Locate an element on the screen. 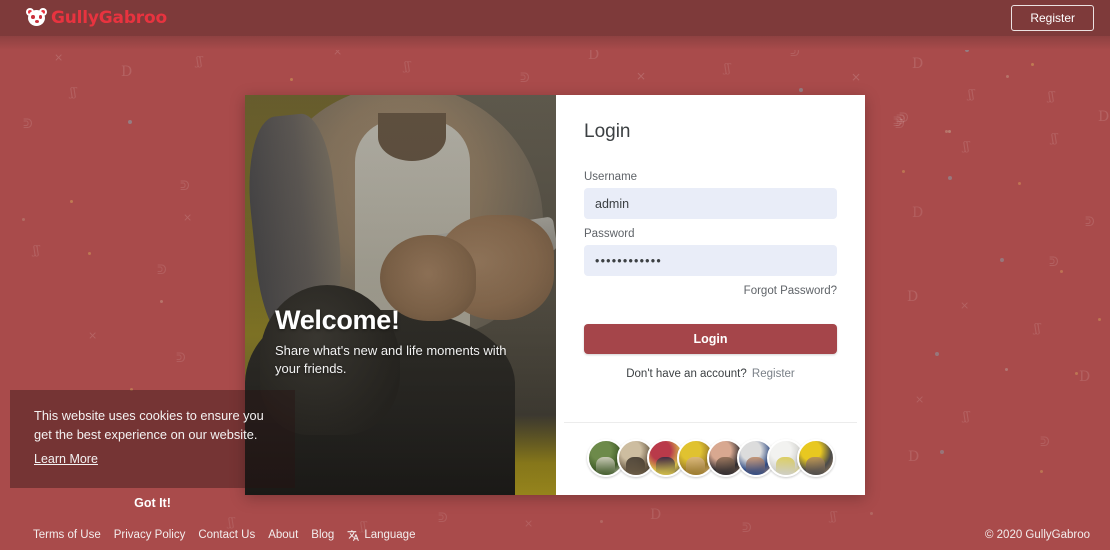 This screenshot has width=1110, height=550. login-heading: Login is located at coordinates (607, 131).